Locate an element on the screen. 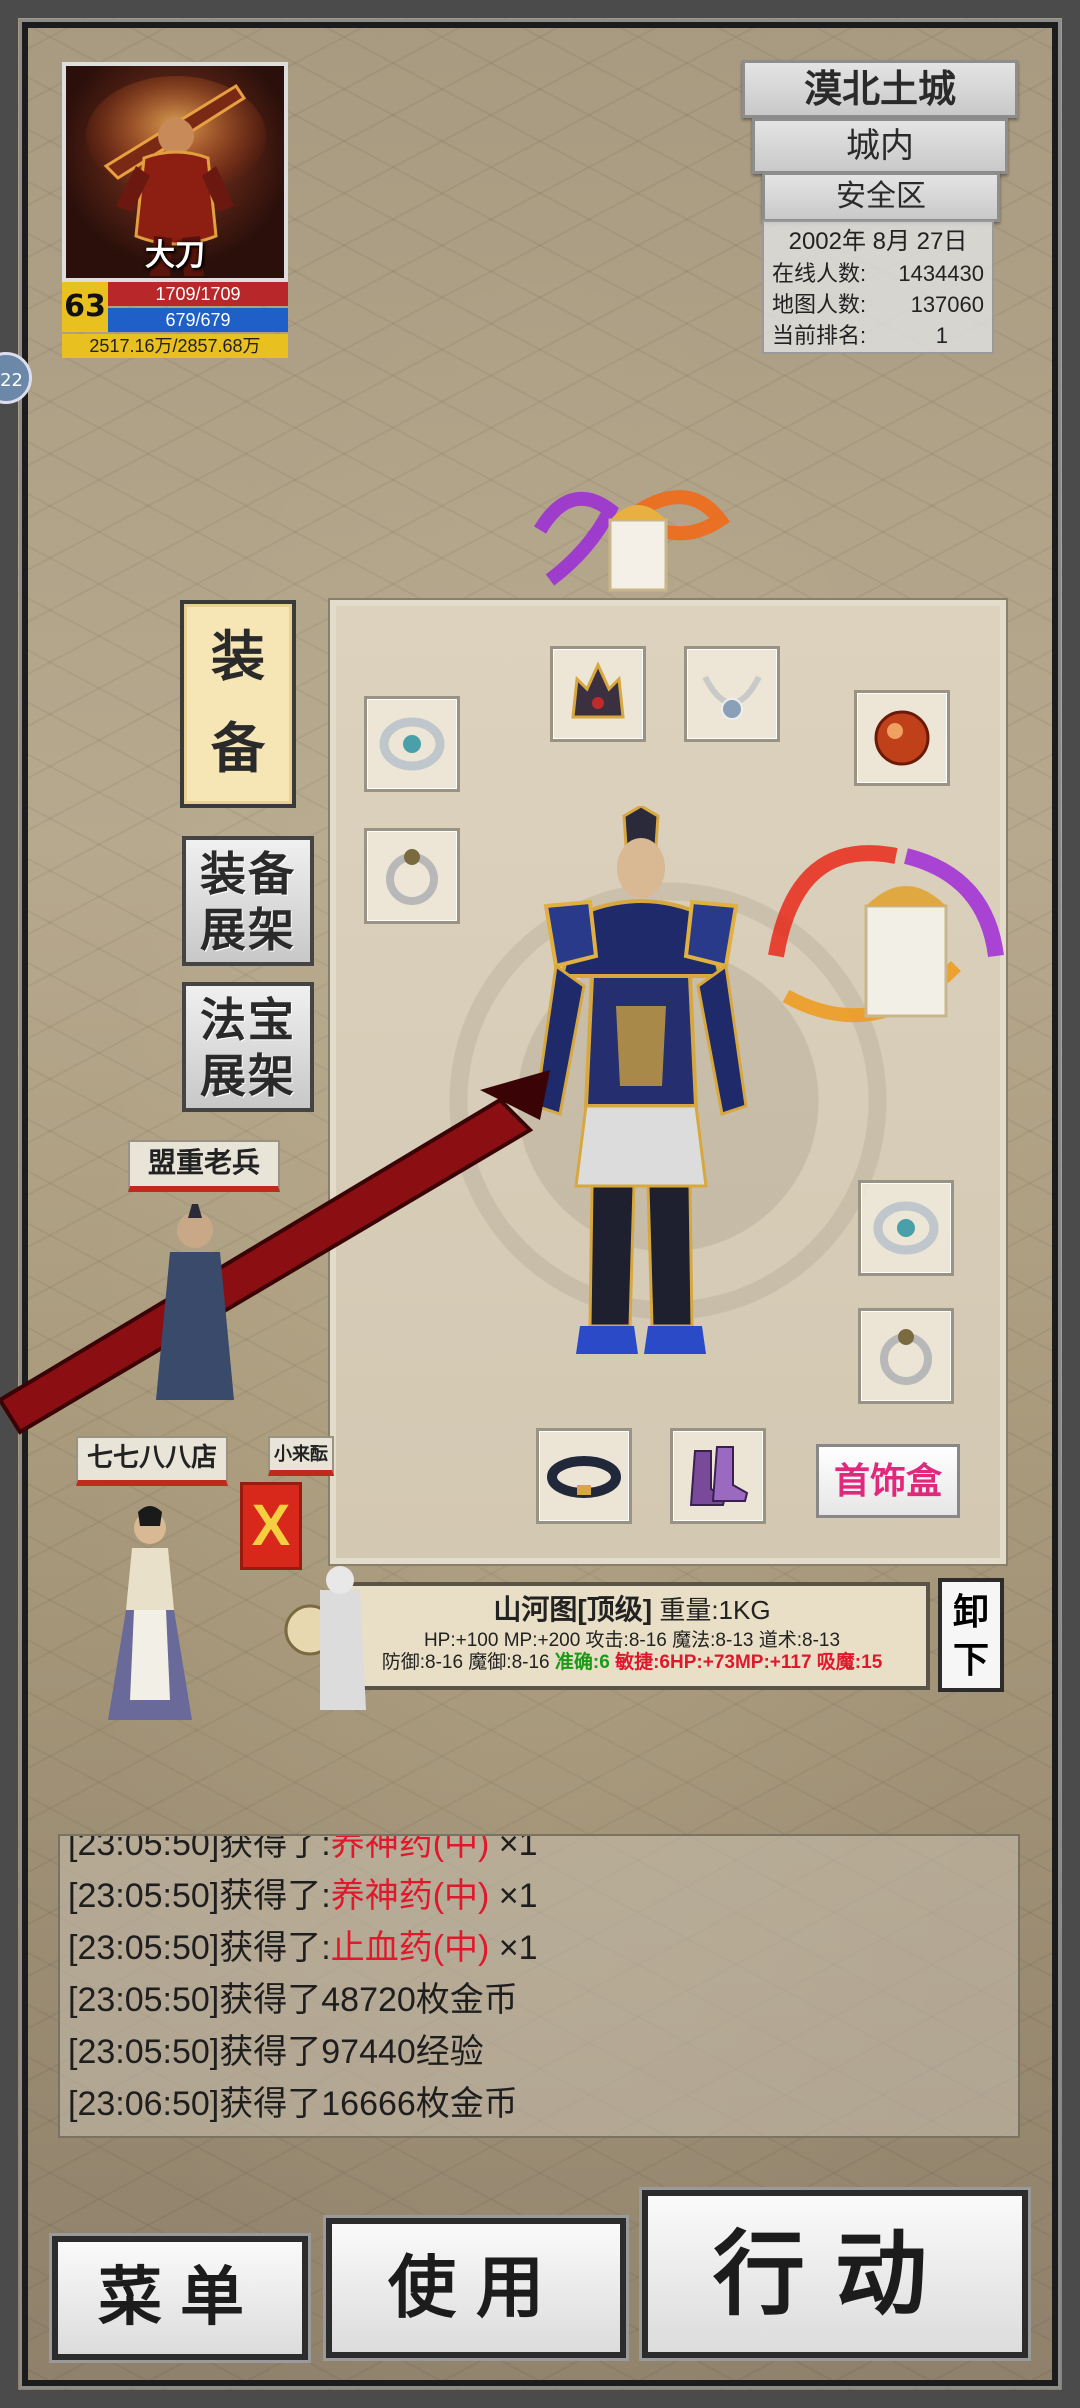 The image size is (1080, 2408). unequip-button: 卸 下 is located at coordinates (971, 1635).